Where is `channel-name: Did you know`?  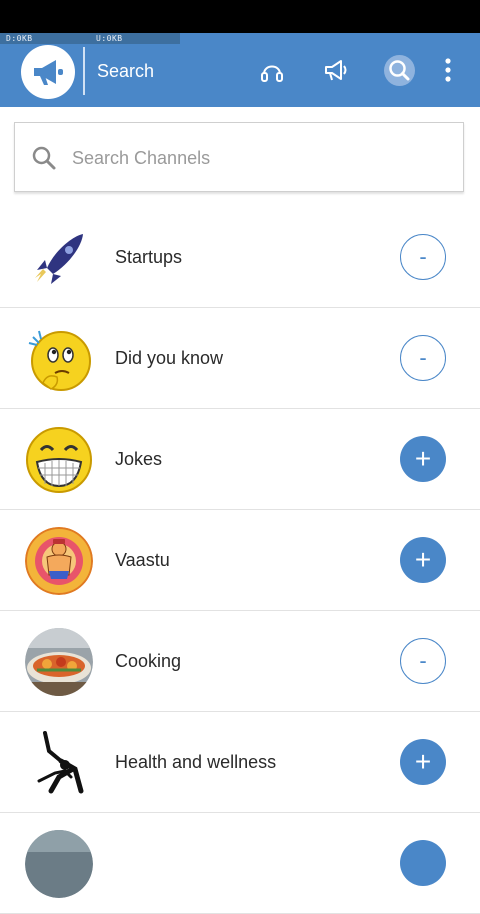 channel-name: Did you know is located at coordinates (169, 358).